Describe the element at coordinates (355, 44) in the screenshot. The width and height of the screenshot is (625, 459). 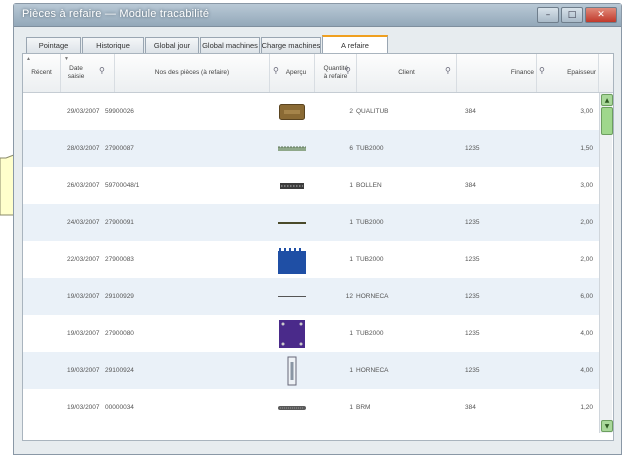
I see `tab-a-refaire: A refaire` at that location.